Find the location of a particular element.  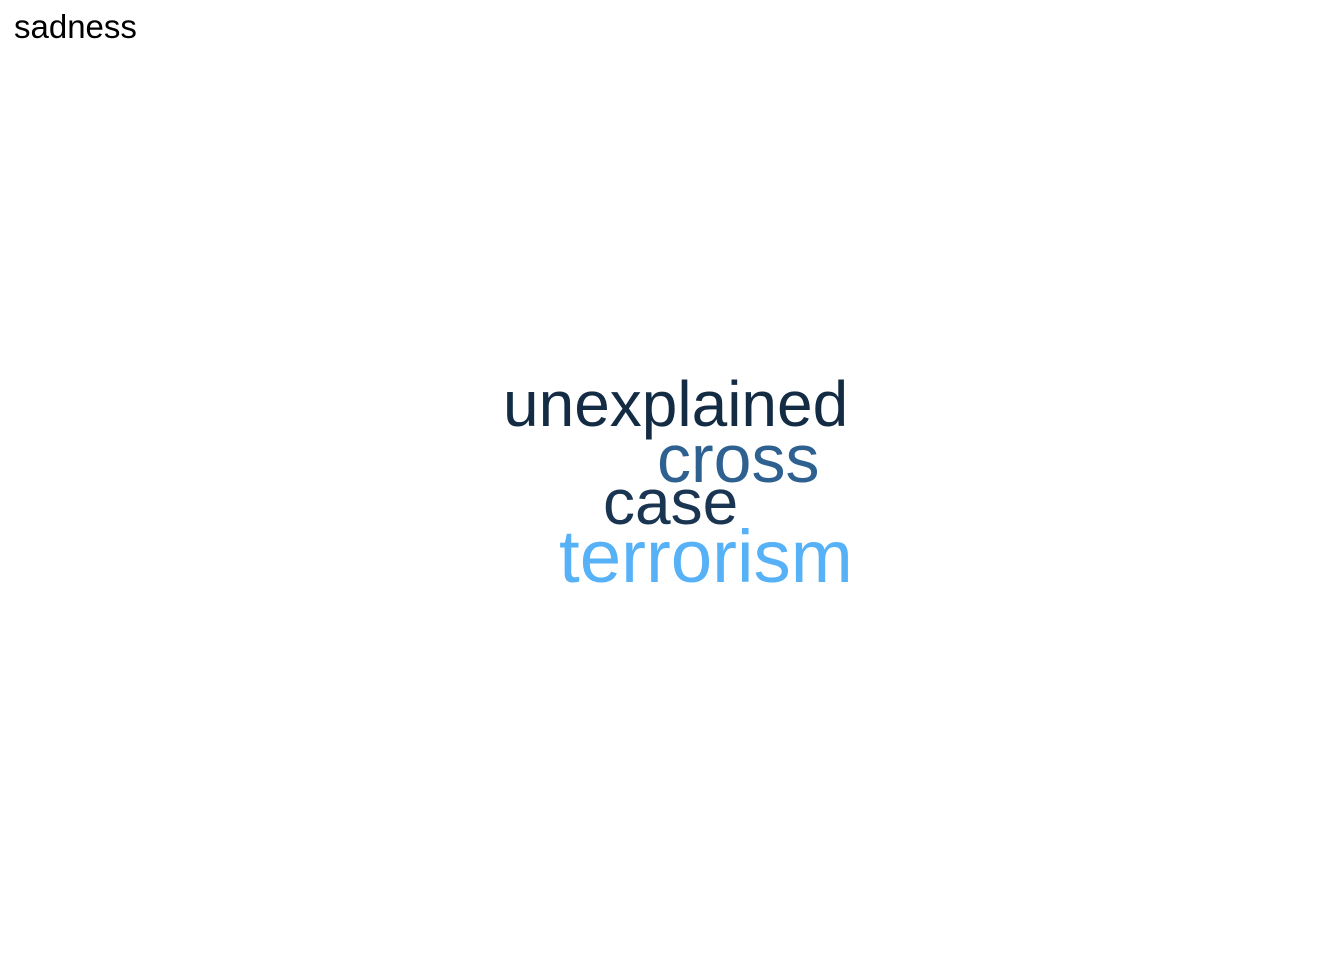

chart-title: sadness is located at coordinates (75, 26).